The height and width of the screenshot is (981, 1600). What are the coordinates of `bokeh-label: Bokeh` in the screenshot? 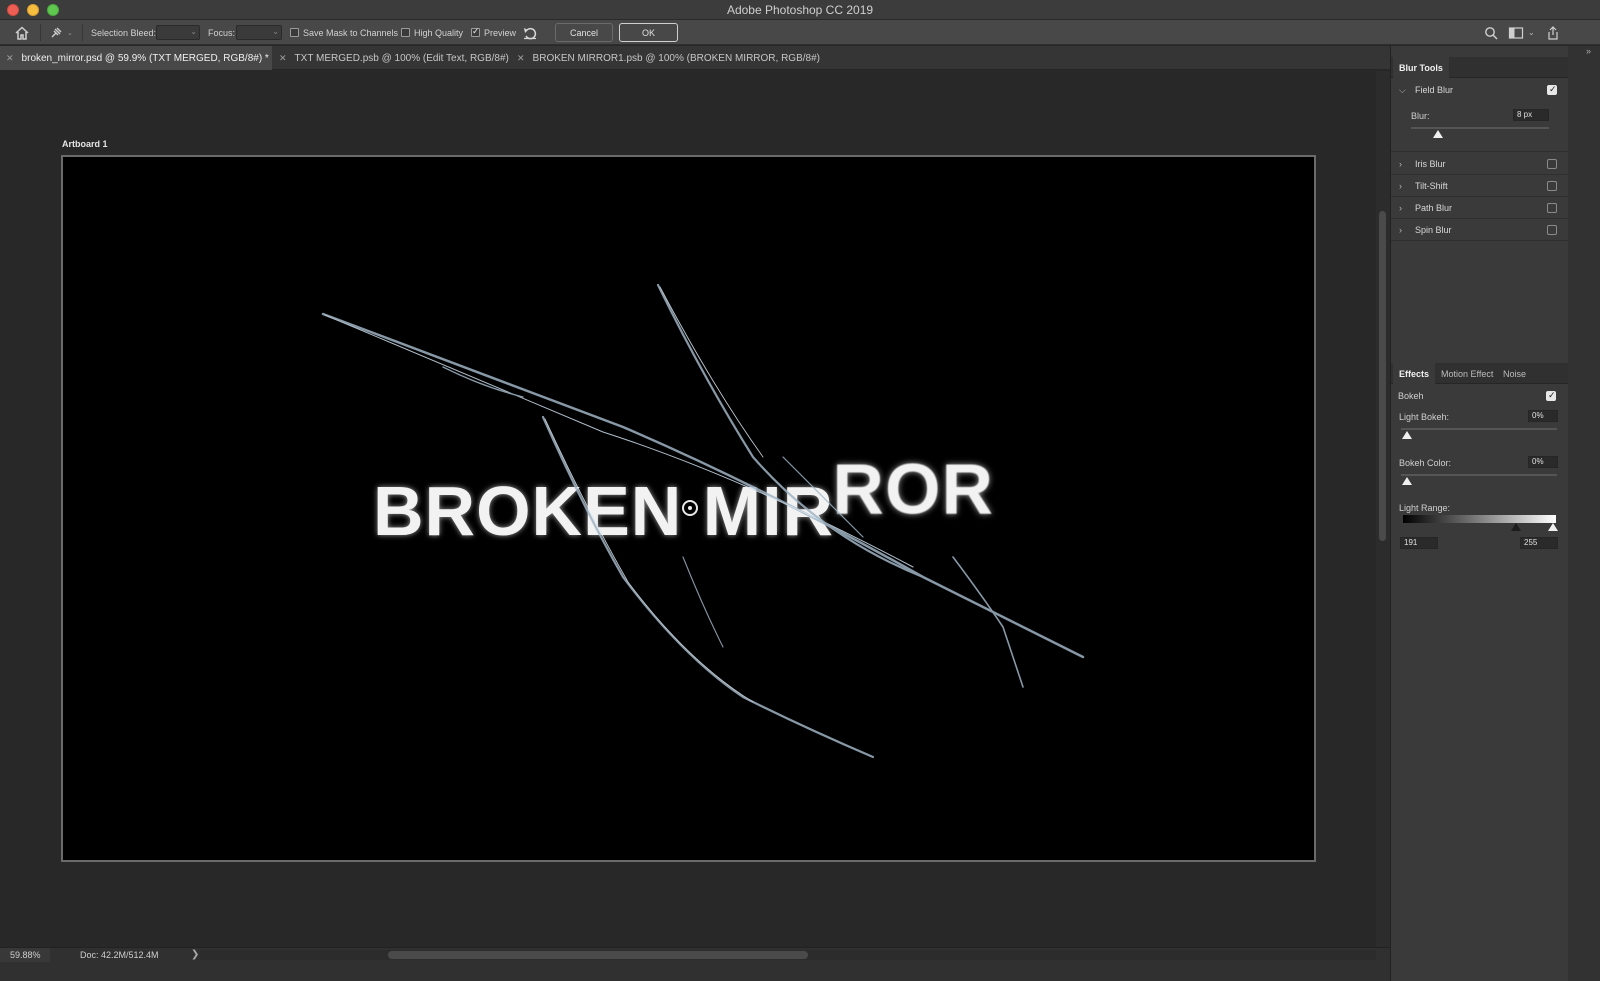 It's located at (1411, 396).